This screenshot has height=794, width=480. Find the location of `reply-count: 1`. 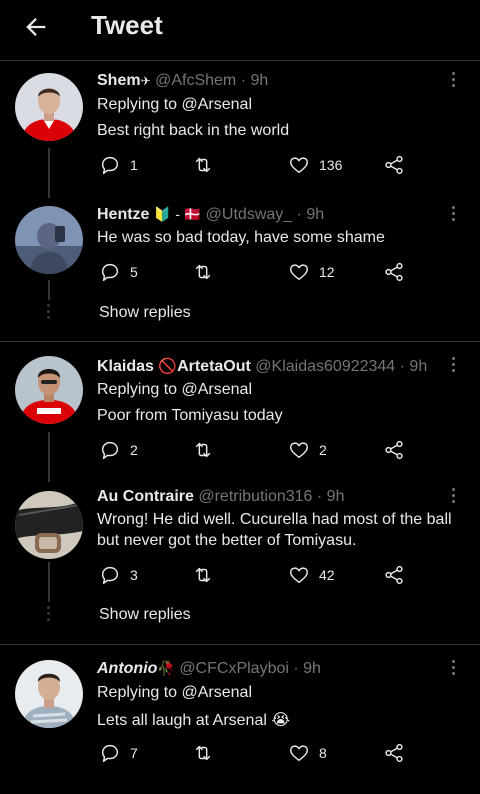

reply-count: 1 is located at coordinates (134, 165).